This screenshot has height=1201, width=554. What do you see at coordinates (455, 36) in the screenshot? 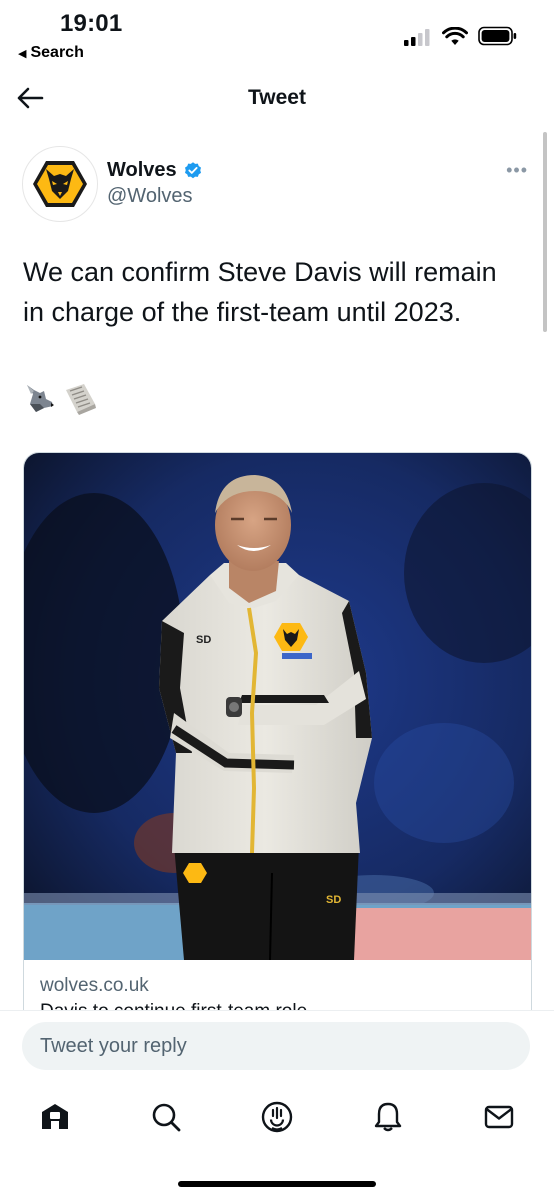
I see `wifi-icon` at bounding box center [455, 36].